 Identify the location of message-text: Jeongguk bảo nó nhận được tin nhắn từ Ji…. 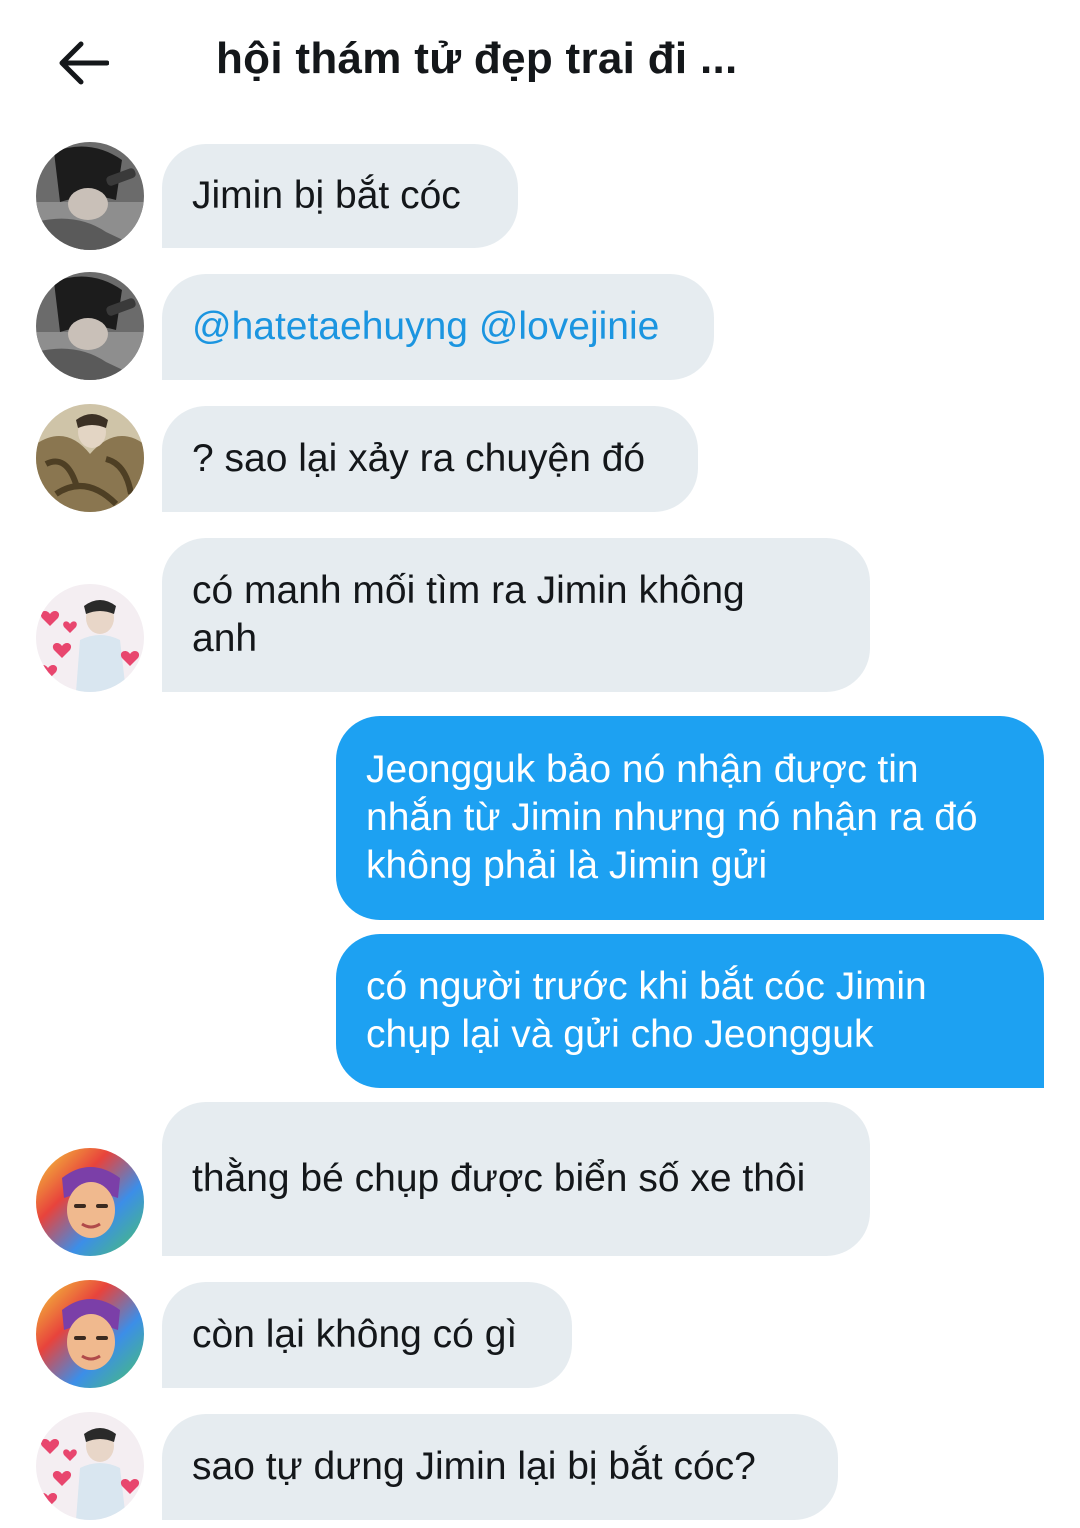
(672, 817).